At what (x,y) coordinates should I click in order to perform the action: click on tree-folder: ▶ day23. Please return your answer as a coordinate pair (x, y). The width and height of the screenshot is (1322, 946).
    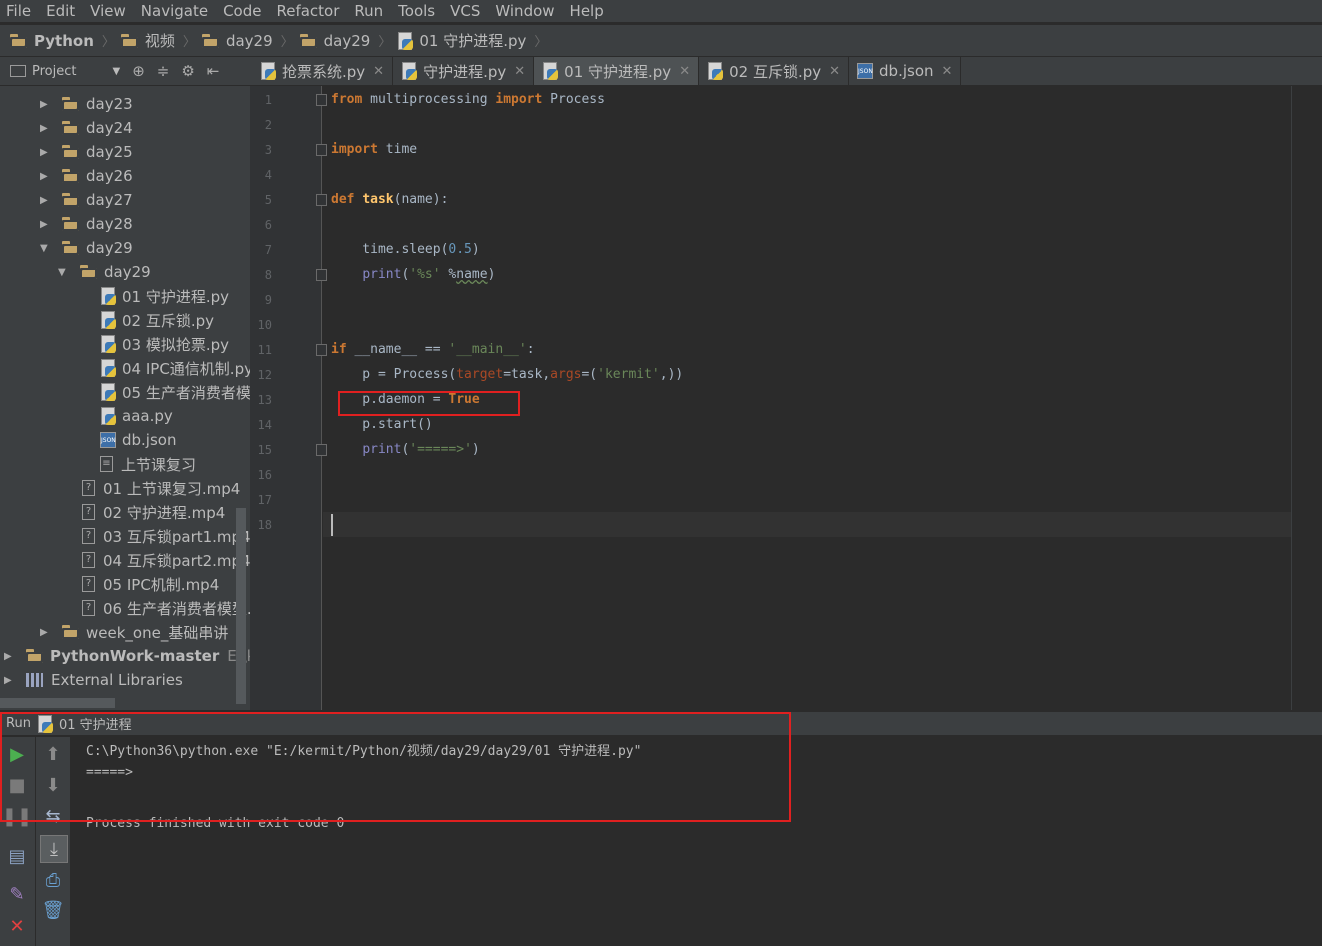
    Looking at the image, I should click on (86, 104).